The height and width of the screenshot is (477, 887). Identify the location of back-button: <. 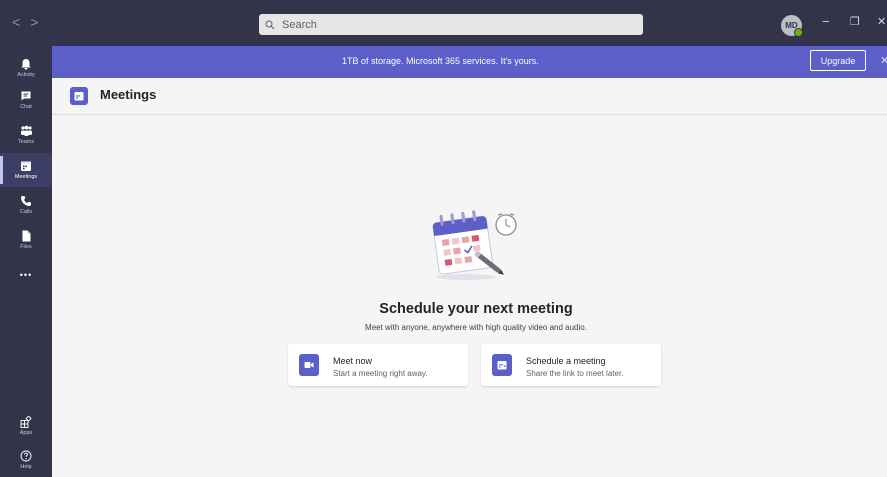
(21, 22).